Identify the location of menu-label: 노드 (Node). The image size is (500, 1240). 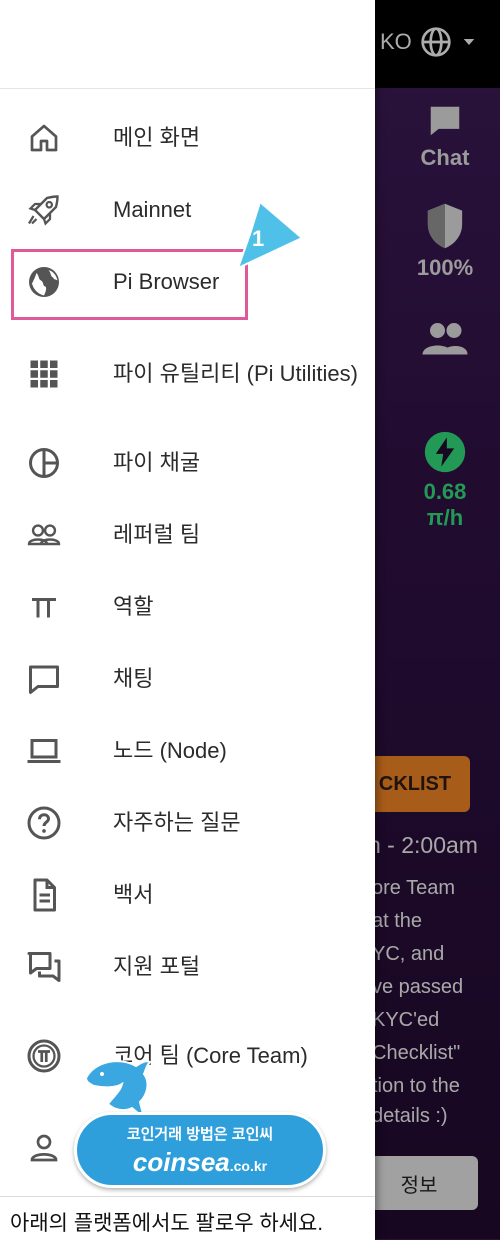
(170, 750).